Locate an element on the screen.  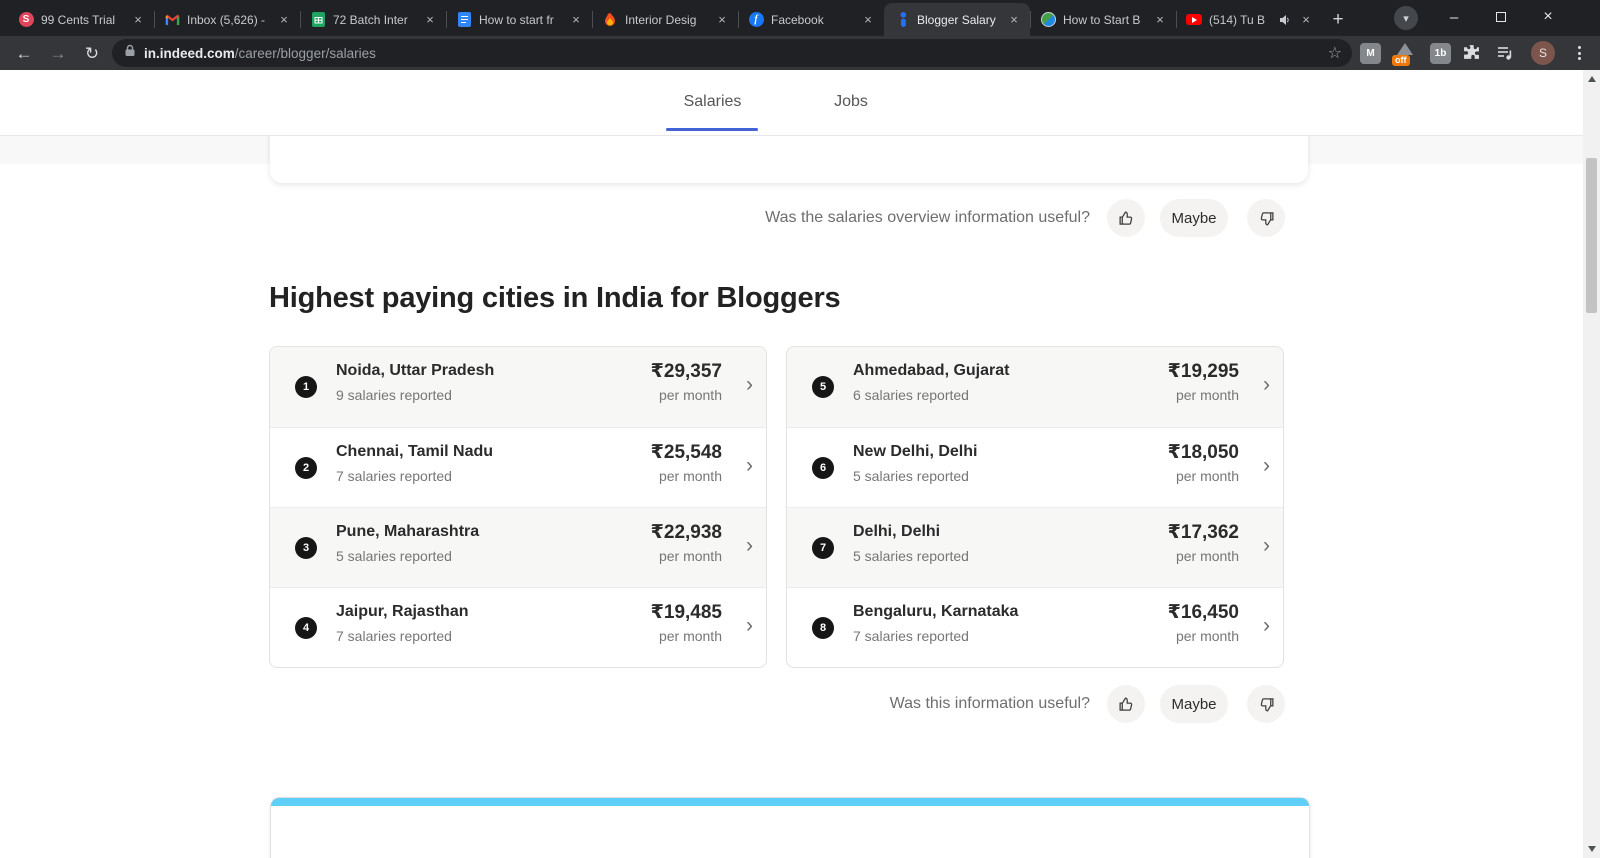
reload-button: ↻ is located at coordinates (92, 53).